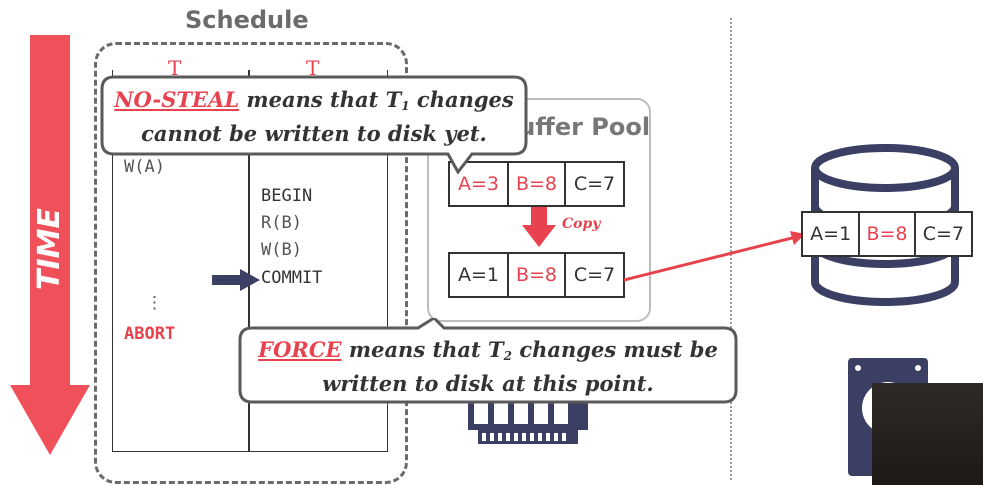  I want to click on buffer-cell-c: C=7, so click(594, 184).